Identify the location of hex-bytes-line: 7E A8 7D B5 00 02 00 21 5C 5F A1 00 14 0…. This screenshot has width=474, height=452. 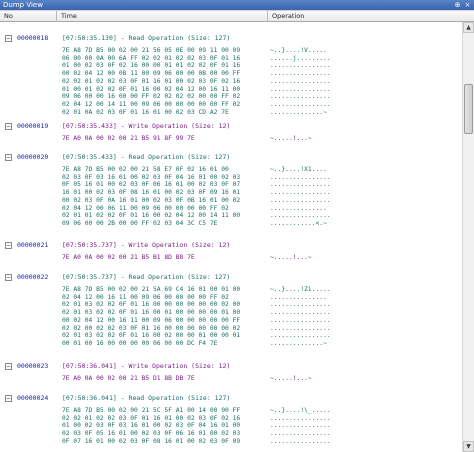
(151, 410).